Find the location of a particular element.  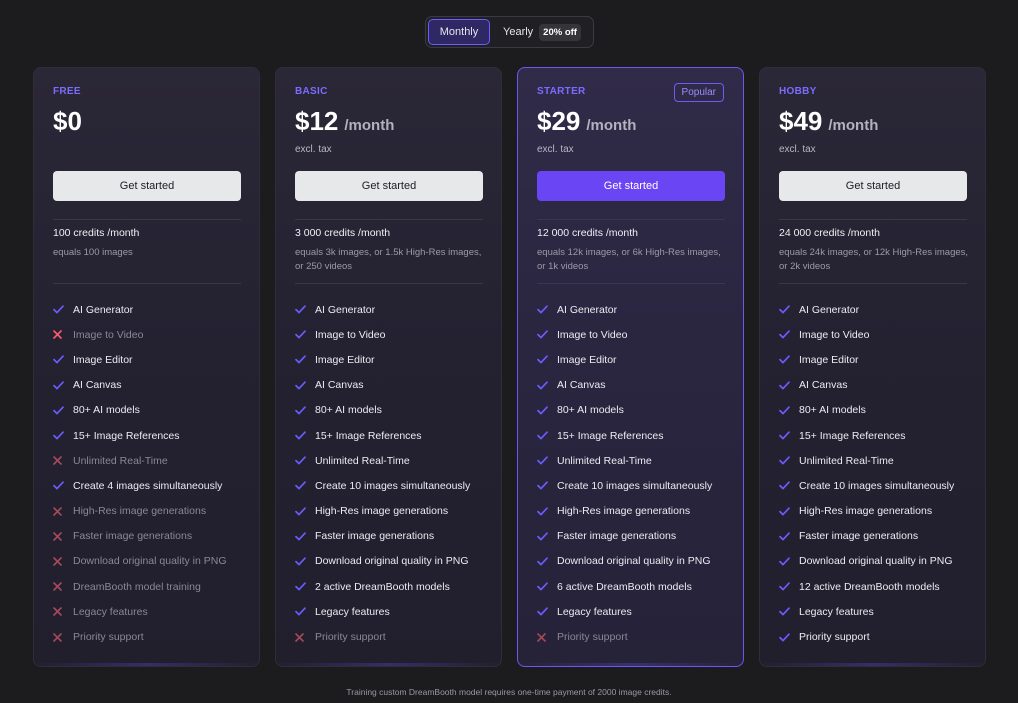

billing-monthly-option: Monthly is located at coordinates (459, 32).